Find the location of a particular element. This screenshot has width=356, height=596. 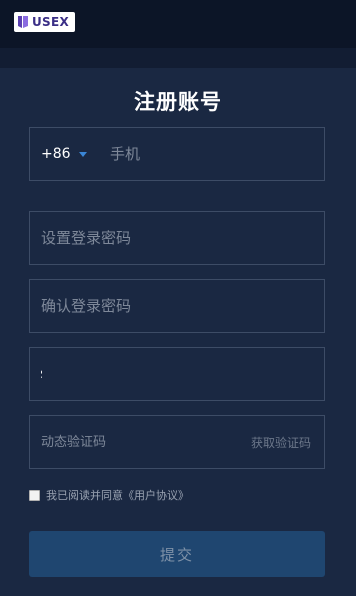

sms-code-field: 获取验证码 is located at coordinates (177, 442).